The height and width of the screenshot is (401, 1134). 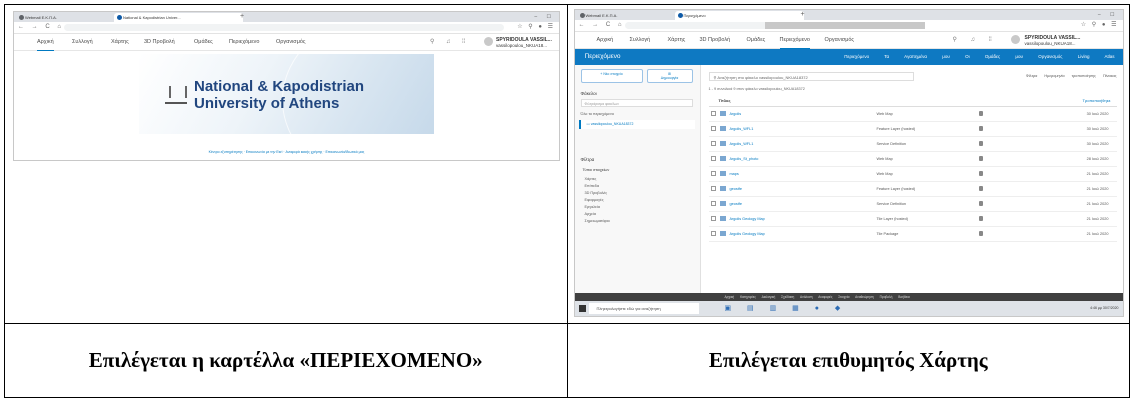 What do you see at coordinates (1069, 76) in the screenshot?
I see `sort-button: Ημερομηνία τροποποίησης` at bounding box center [1069, 76].